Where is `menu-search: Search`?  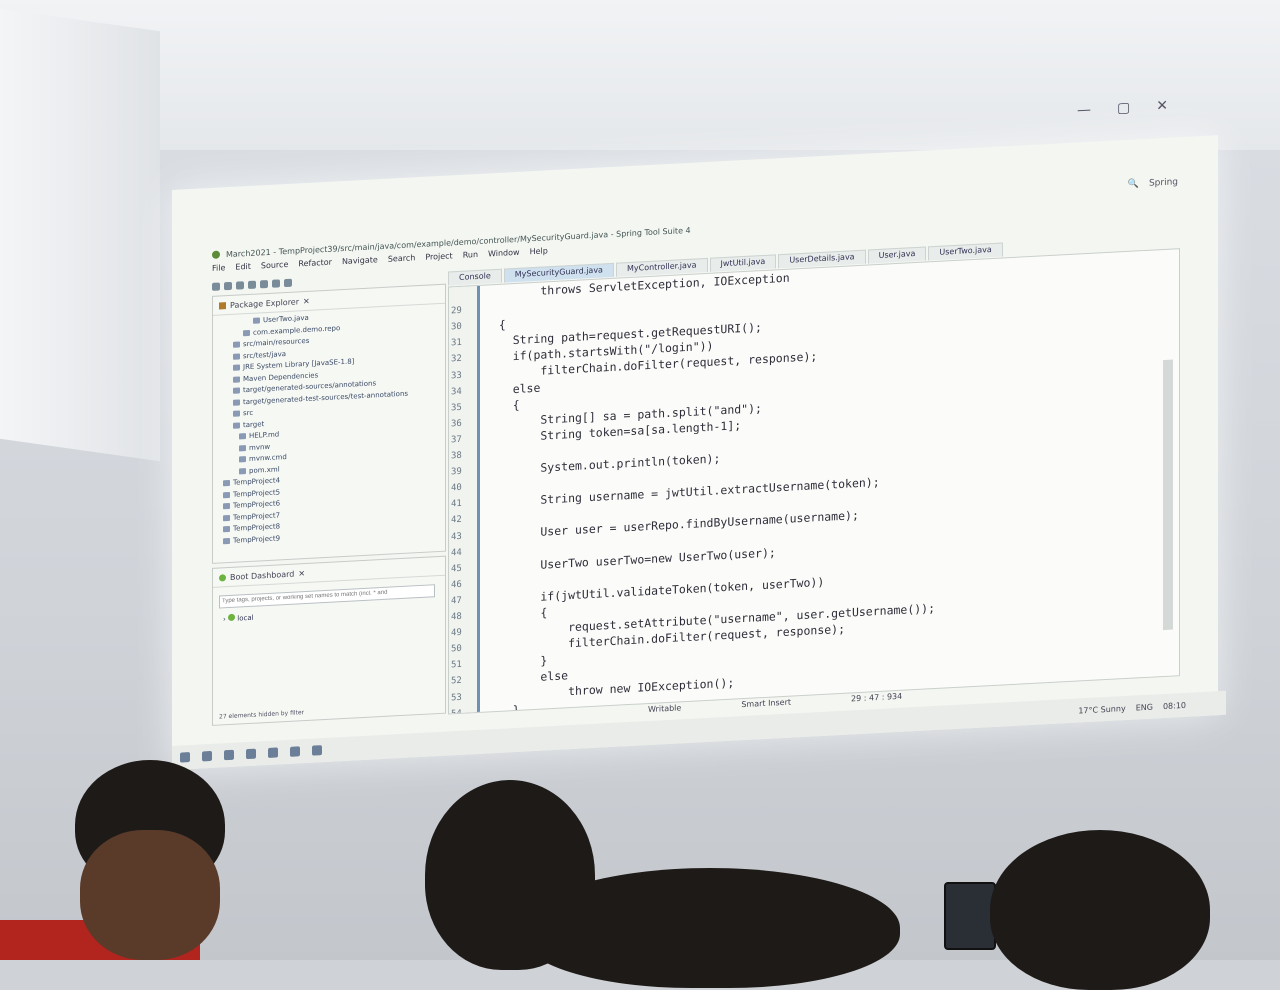 menu-search: Search is located at coordinates (401, 260).